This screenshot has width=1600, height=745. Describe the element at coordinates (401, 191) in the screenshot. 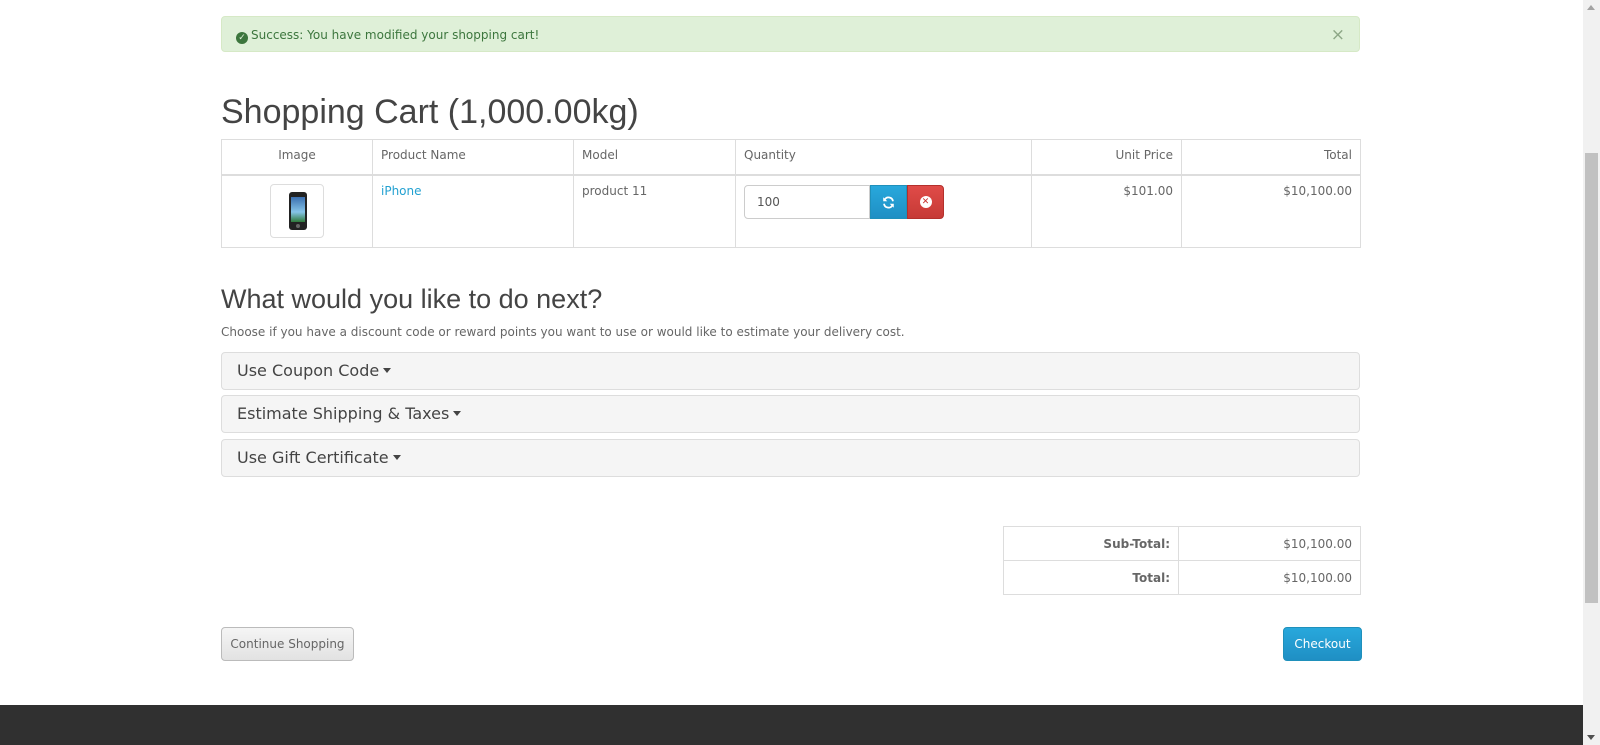

I see `product-link: iPhone` at that location.